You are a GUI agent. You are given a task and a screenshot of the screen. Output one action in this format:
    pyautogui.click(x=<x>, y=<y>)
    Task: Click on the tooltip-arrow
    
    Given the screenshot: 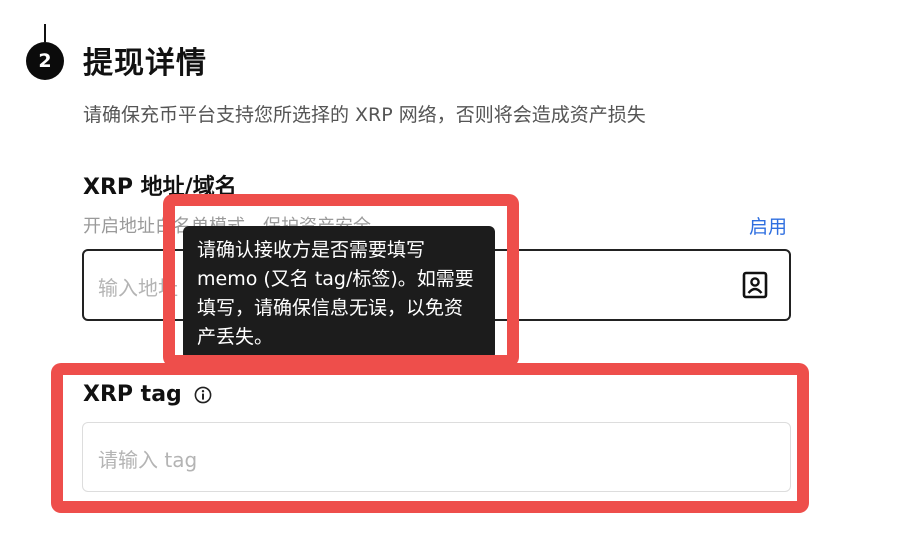 What is the action you would take?
    pyautogui.click(x=204, y=362)
    